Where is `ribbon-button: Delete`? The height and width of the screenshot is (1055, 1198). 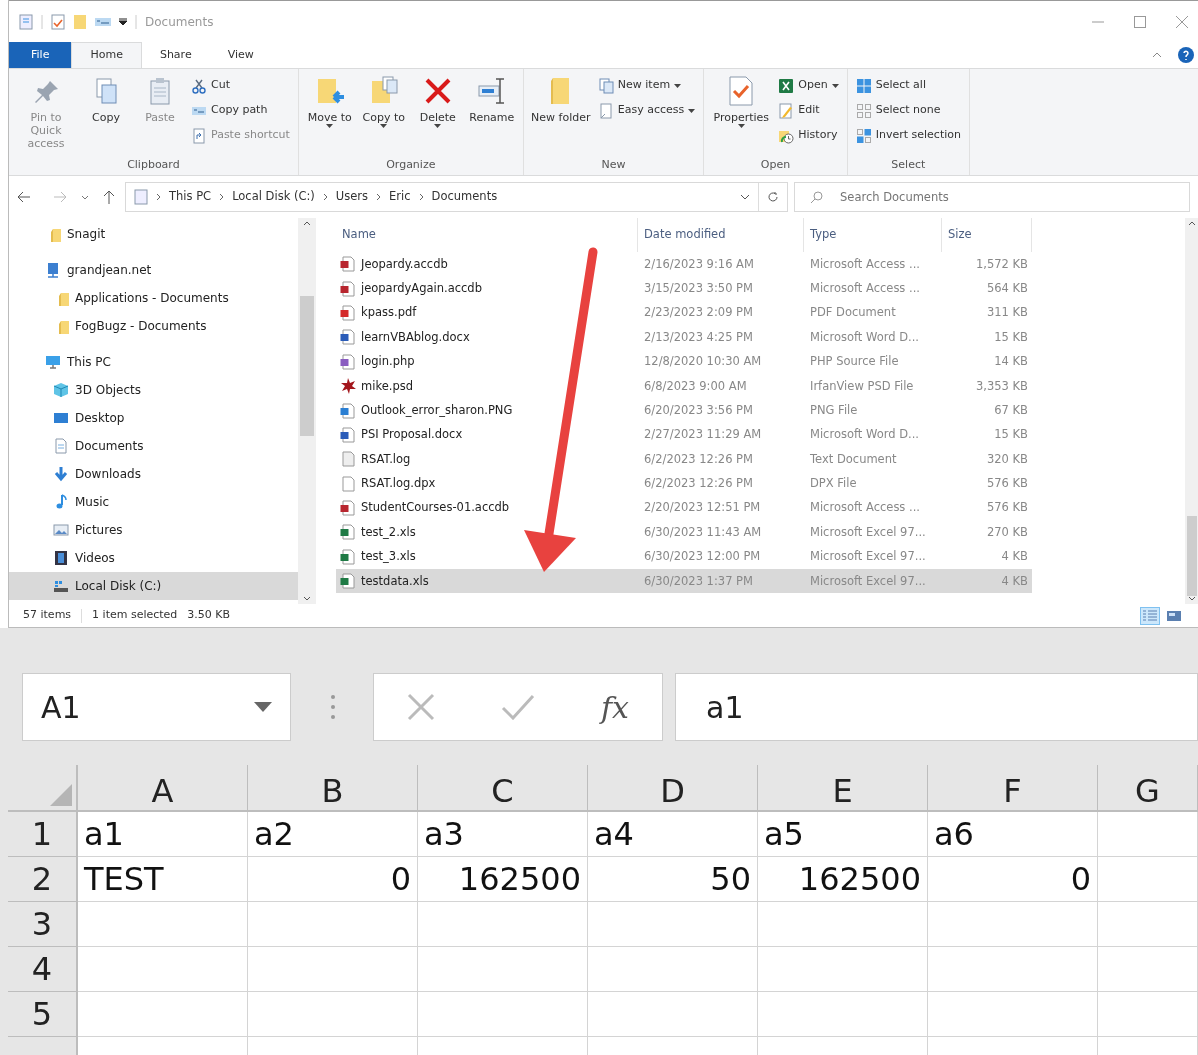
ribbon-button: Delete is located at coordinates (437, 115).